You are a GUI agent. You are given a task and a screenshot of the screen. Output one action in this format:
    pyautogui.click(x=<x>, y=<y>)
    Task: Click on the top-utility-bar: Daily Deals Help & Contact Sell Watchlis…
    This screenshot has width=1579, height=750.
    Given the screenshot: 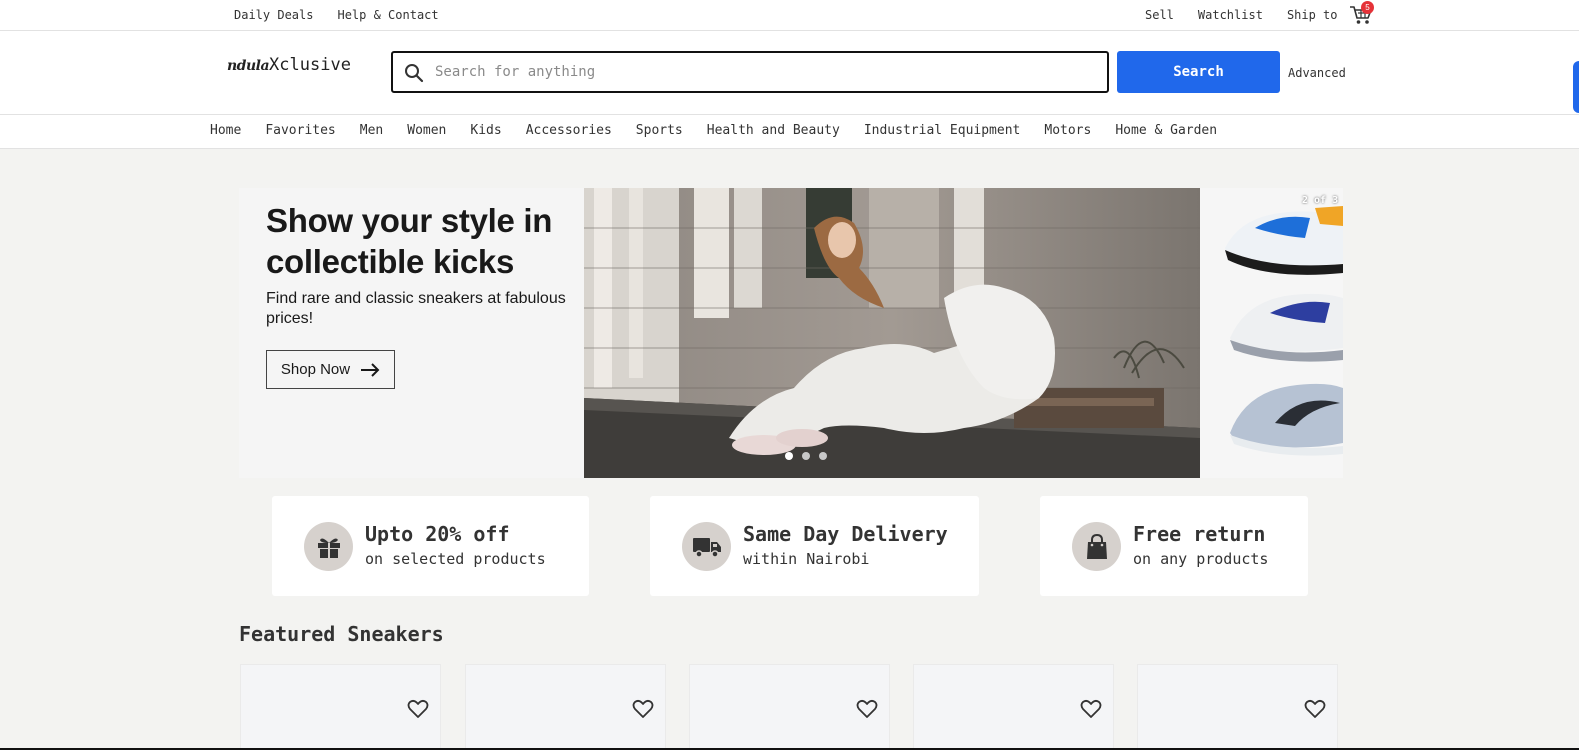 What is the action you would take?
    pyautogui.click(x=789, y=15)
    